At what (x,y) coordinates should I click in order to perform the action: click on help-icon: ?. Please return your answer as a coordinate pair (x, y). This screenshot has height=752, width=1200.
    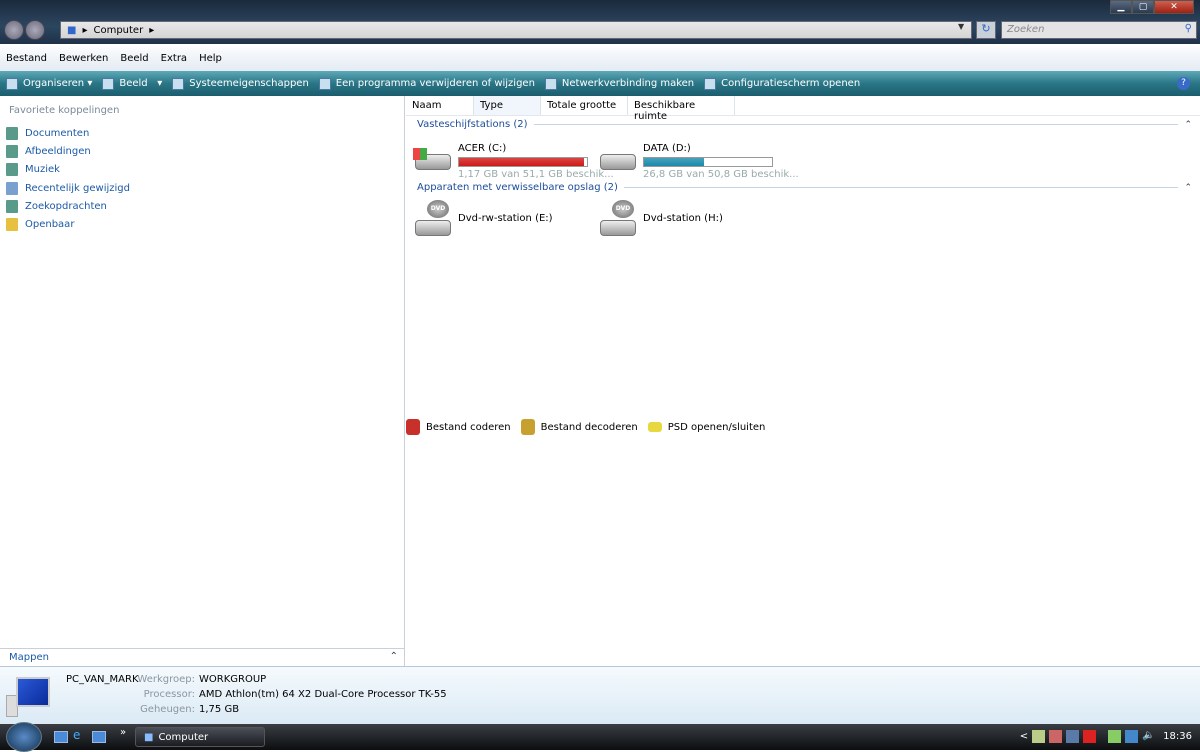
    Looking at the image, I should click on (1183, 83).